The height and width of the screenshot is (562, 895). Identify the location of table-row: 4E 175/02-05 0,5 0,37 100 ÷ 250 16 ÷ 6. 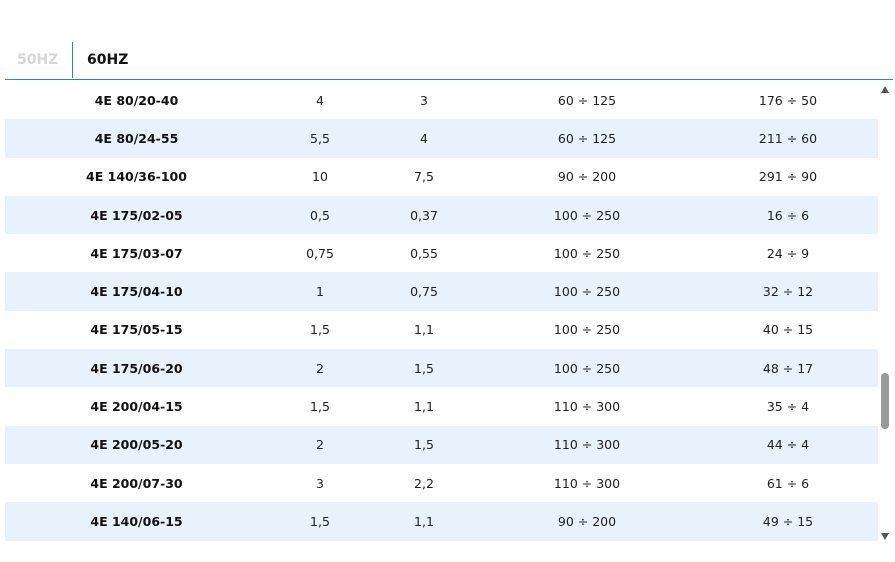
(441, 215).